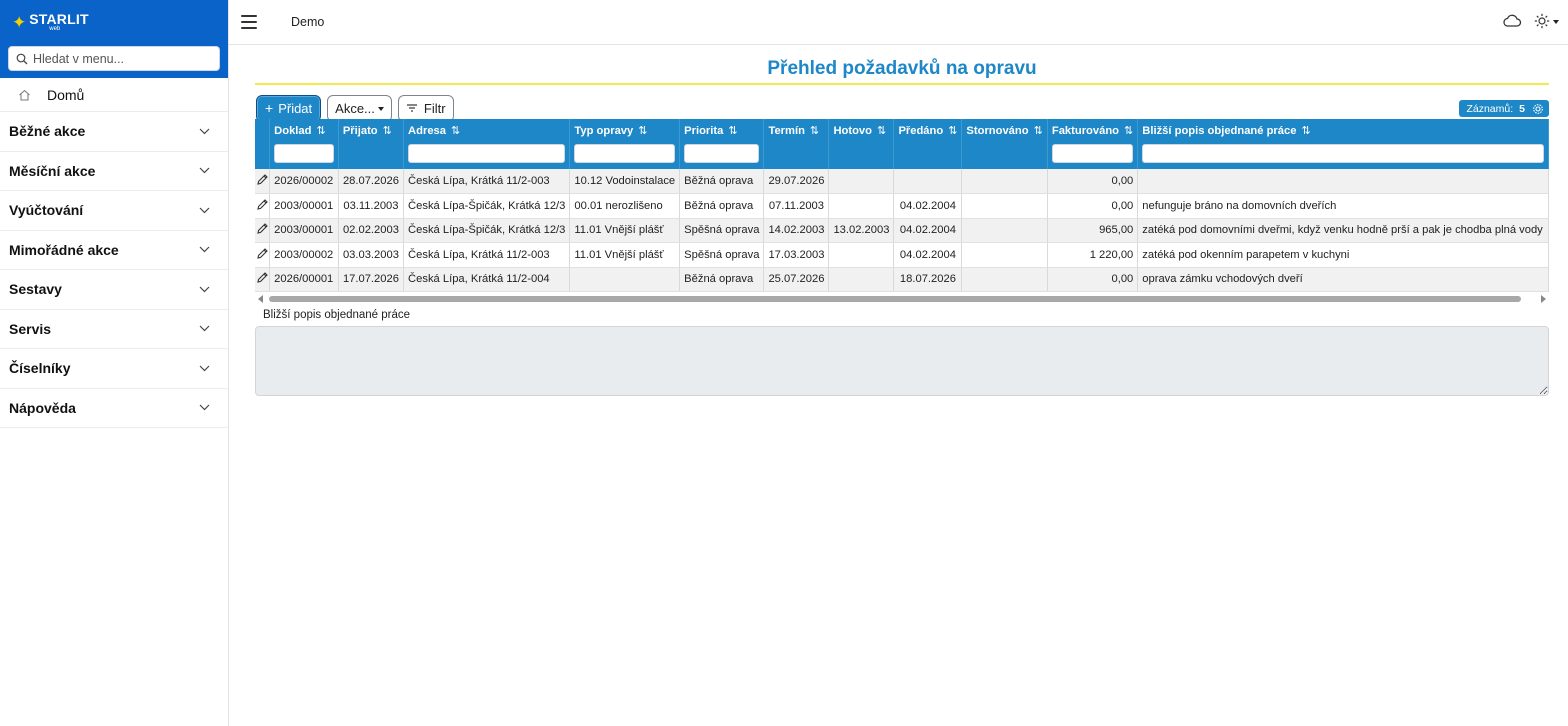  What do you see at coordinates (898, 22) in the screenshot?
I see `top-bar: Demo` at bounding box center [898, 22].